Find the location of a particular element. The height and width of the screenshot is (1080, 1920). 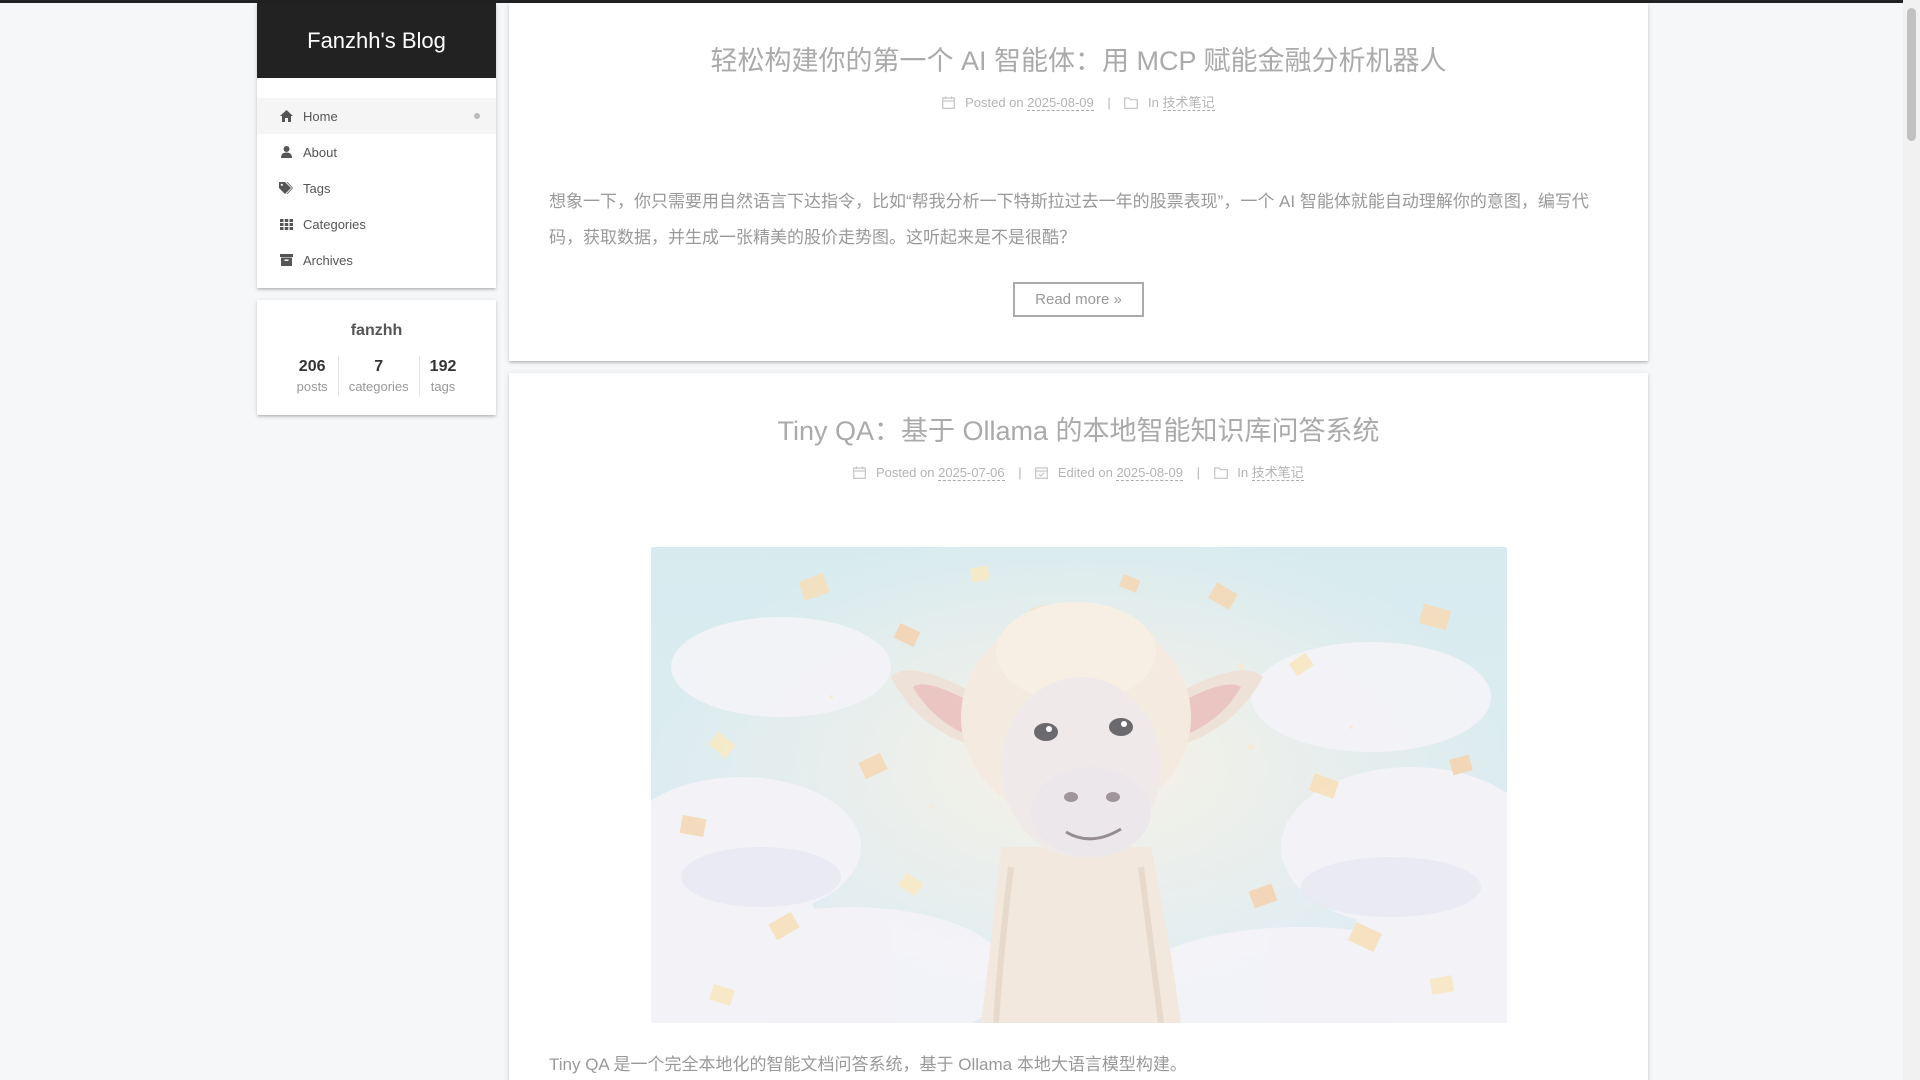

author-name: fanzhh is located at coordinates (376, 330).